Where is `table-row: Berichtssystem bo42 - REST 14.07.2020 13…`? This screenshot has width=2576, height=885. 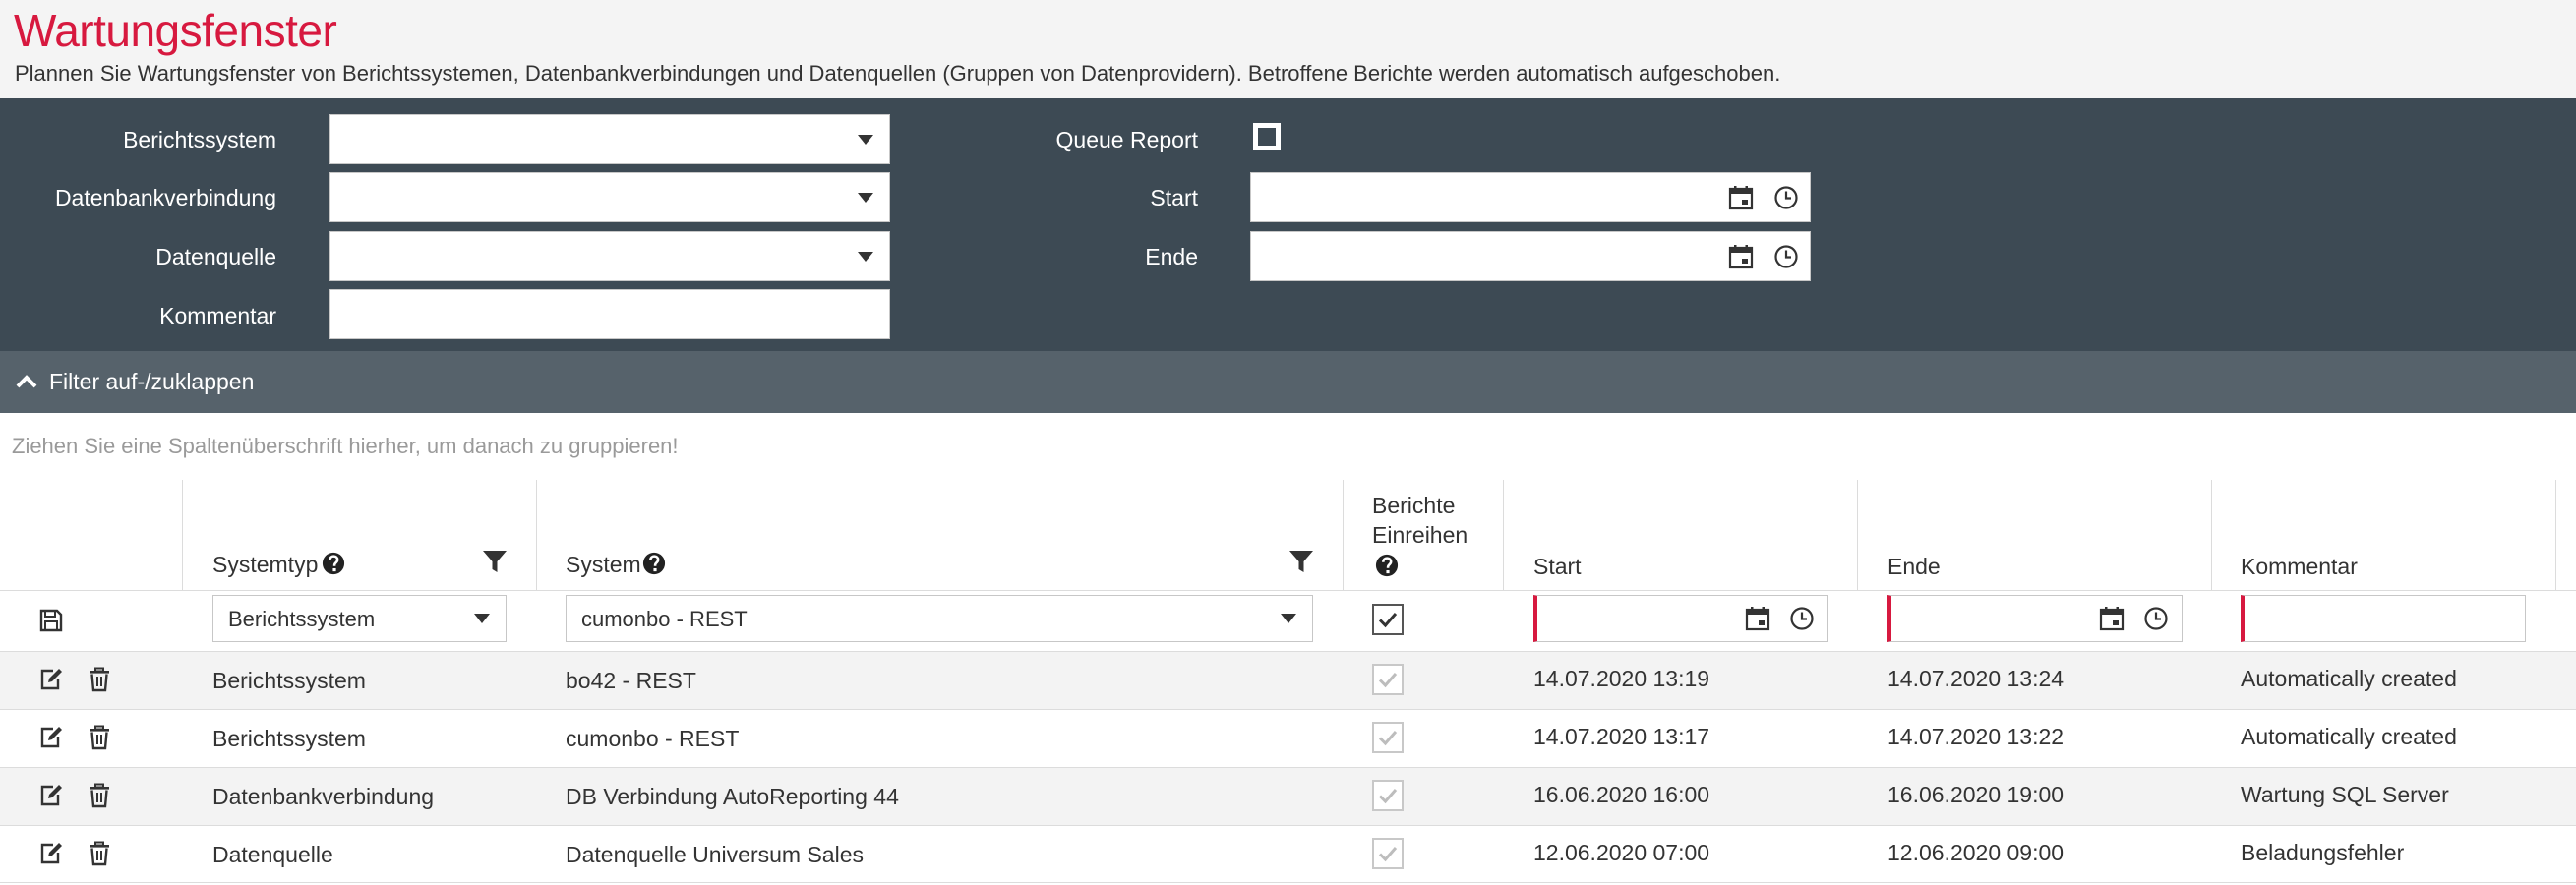
table-row: Berichtssystem bo42 - REST 14.07.2020 13… is located at coordinates (1288, 680).